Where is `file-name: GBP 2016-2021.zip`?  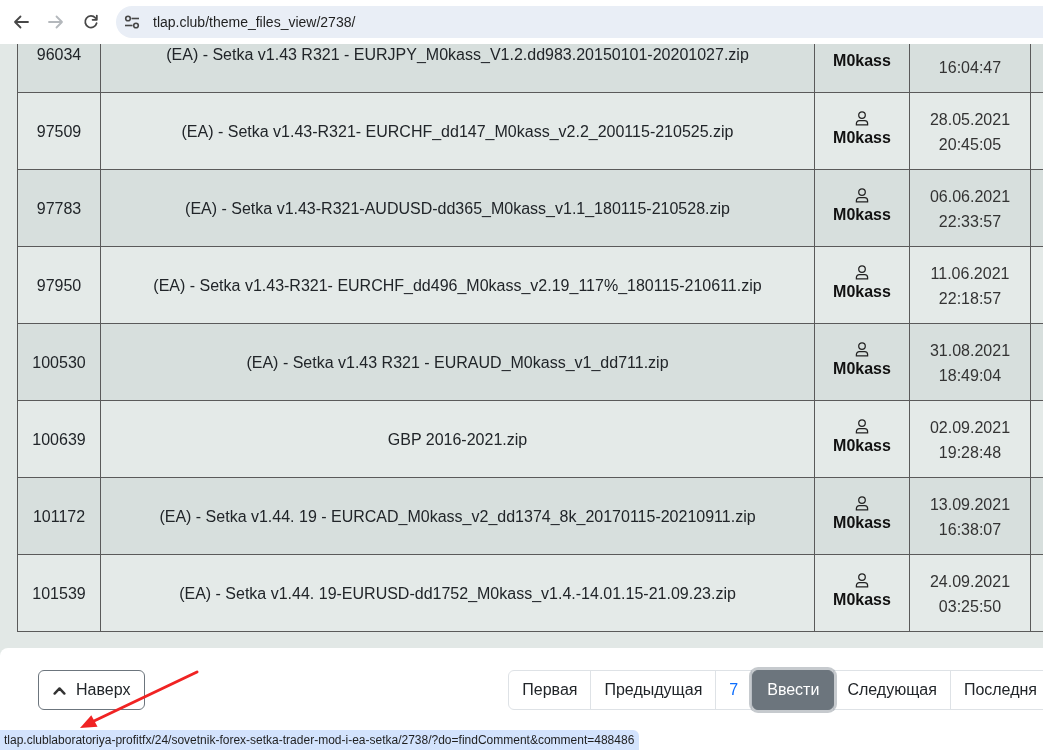 file-name: GBP 2016-2021.zip is located at coordinates (457, 439).